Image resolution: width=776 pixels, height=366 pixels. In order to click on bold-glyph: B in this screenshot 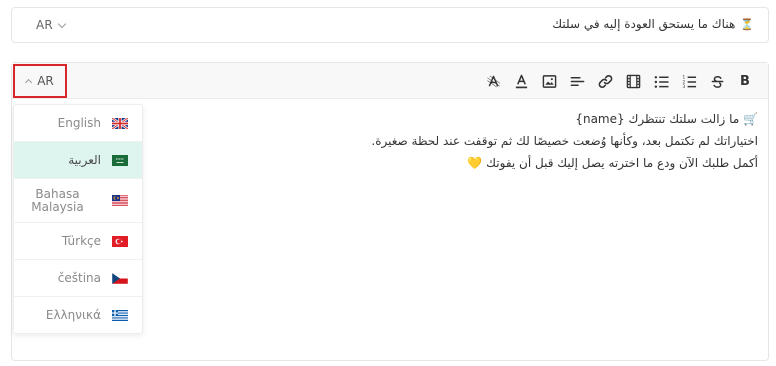, I will do `click(745, 81)`.